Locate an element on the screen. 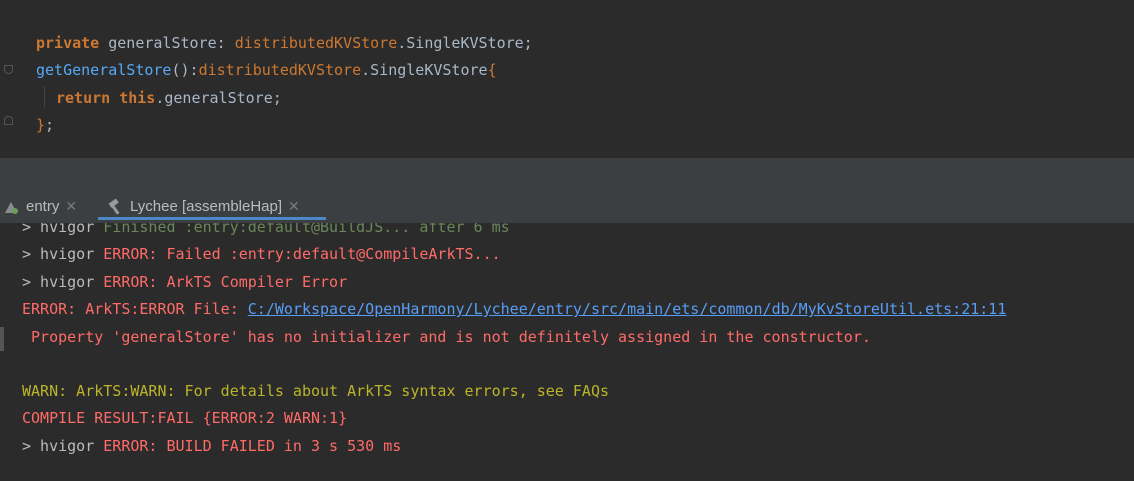 The image size is (1134, 481). fold-open-icon is located at coordinates (8, 69).